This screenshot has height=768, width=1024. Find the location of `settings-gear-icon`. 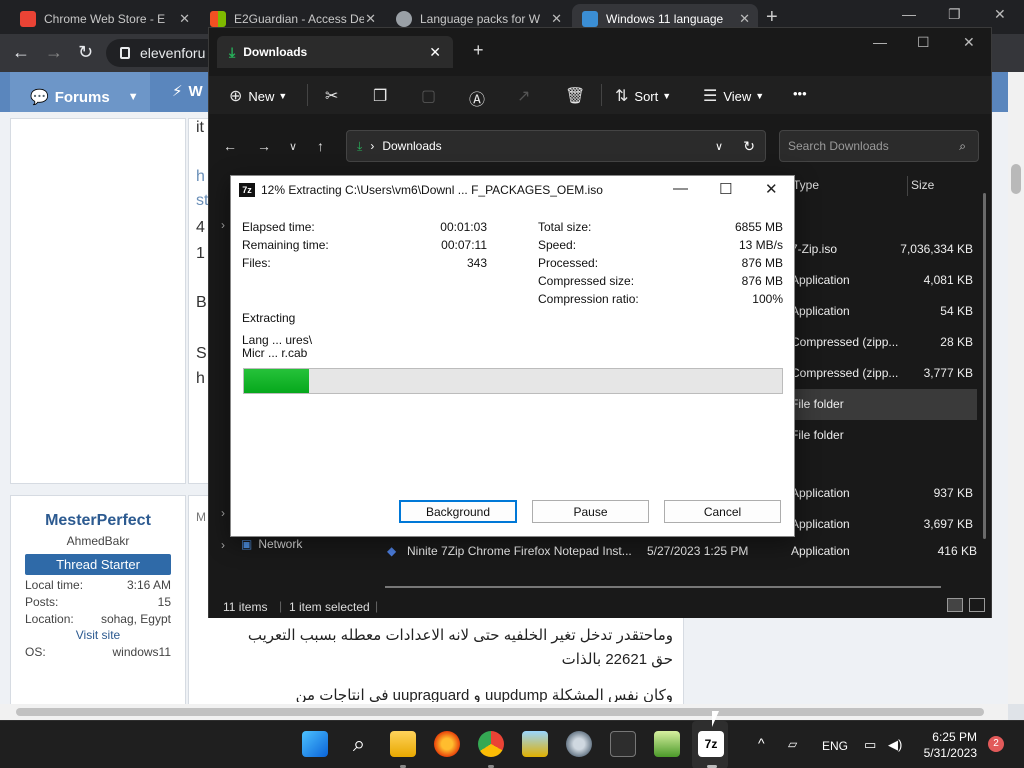

settings-gear-icon is located at coordinates (579, 744).